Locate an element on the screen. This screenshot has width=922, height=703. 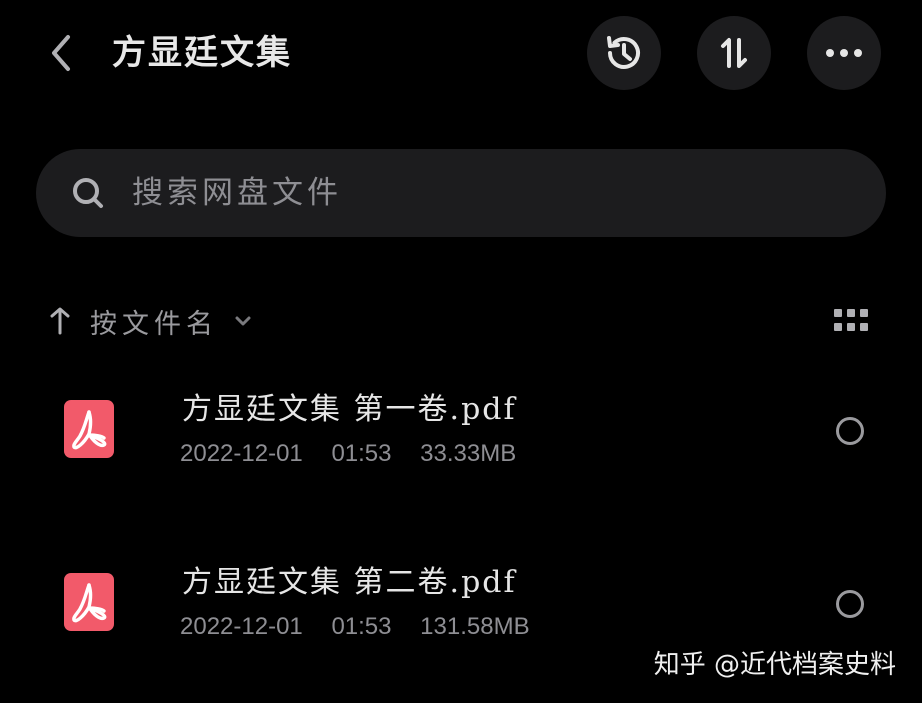
arrow-up-icon is located at coordinates (60, 321).